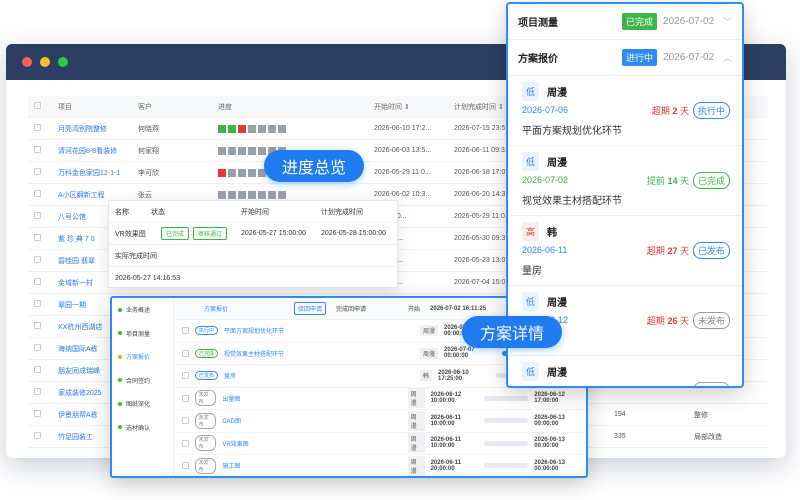 The image size is (800, 500). Describe the element at coordinates (626, 91) in the screenshot. I see `task-card-top: 低周漫` at that location.